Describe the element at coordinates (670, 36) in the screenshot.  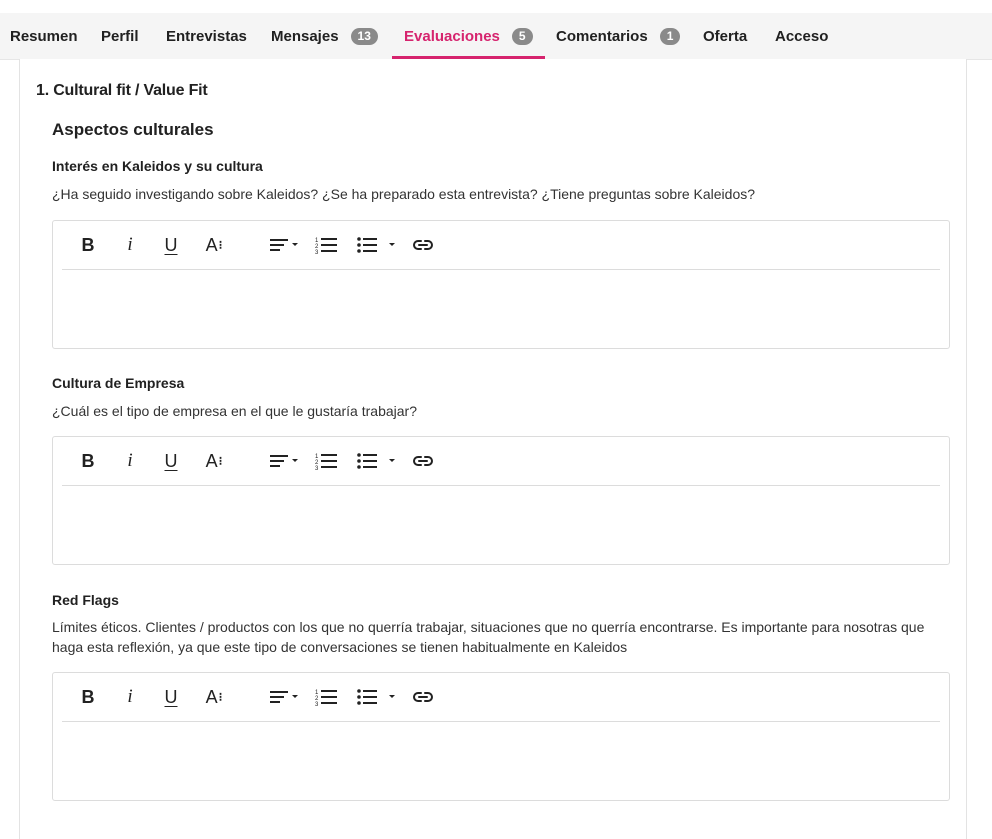
I see `count-badge: 1` at that location.